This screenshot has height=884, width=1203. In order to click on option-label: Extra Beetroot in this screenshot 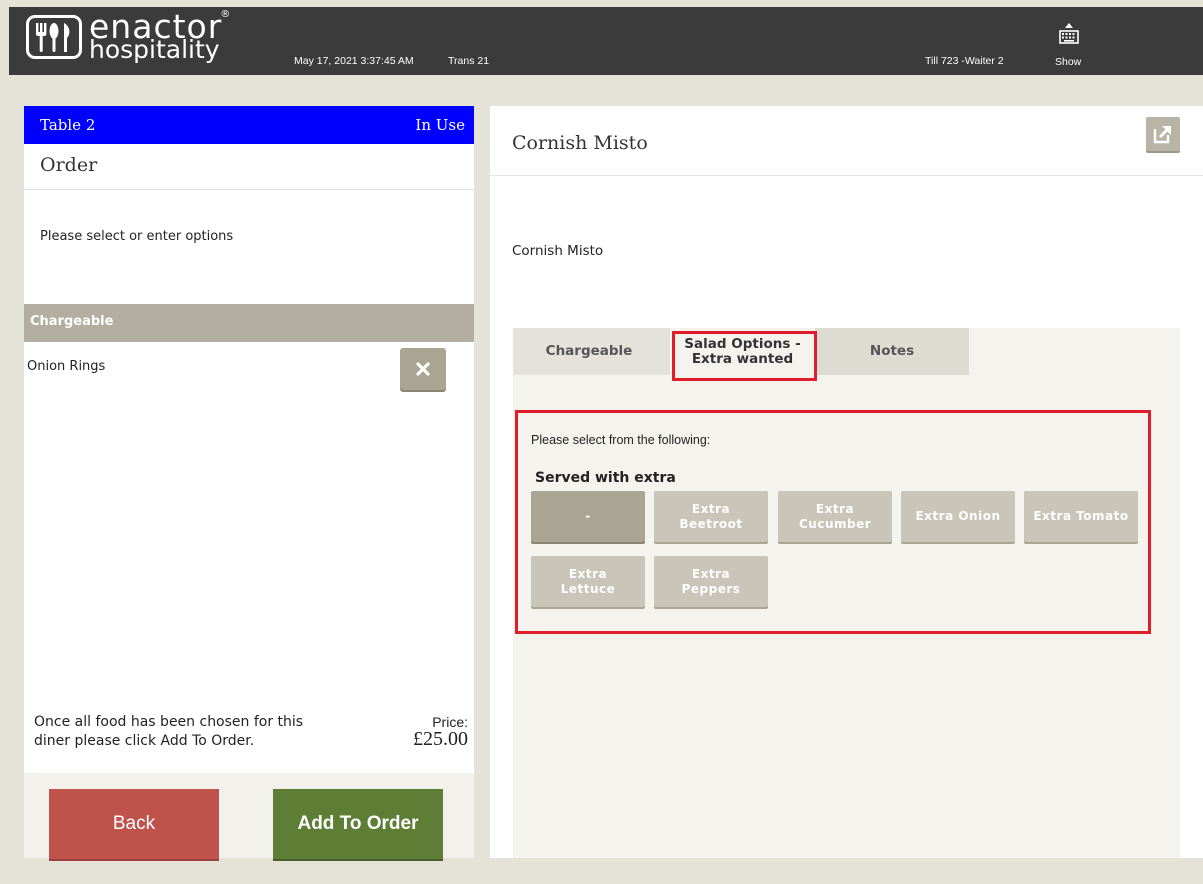, I will do `click(711, 516)`.